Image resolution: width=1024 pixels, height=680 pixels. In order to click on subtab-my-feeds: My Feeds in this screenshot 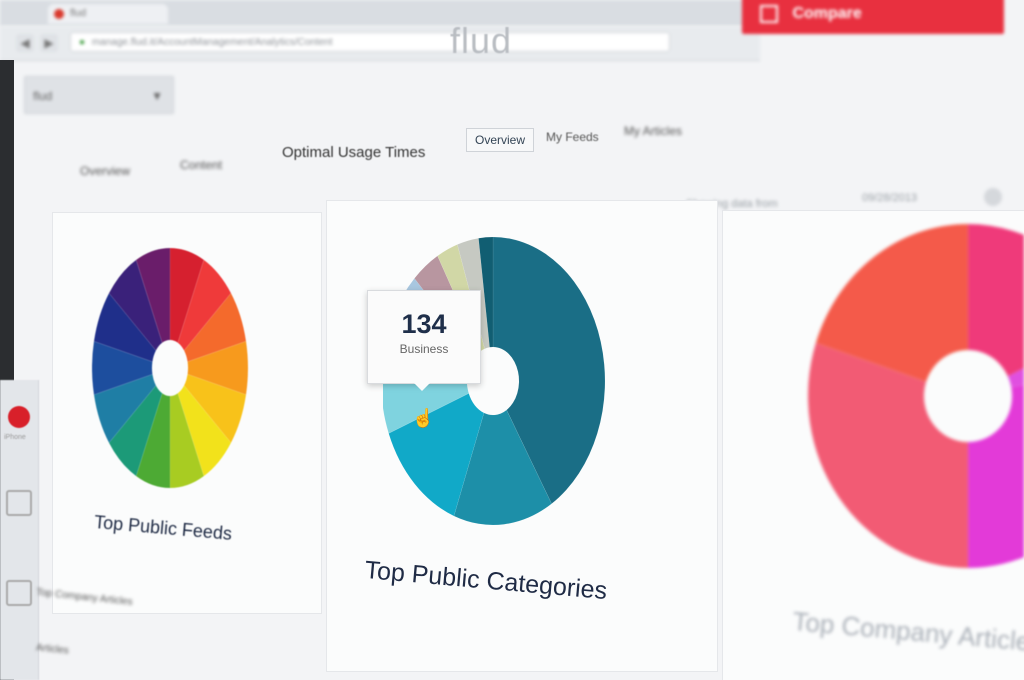, I will do `click(572, 137)`.